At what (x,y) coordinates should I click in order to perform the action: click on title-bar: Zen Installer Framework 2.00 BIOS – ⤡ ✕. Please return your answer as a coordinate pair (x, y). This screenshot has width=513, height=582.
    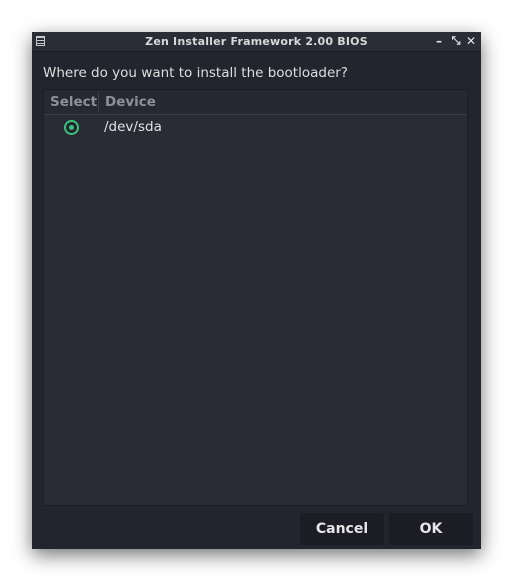
    Looking at the image, I should click on (256, 42).